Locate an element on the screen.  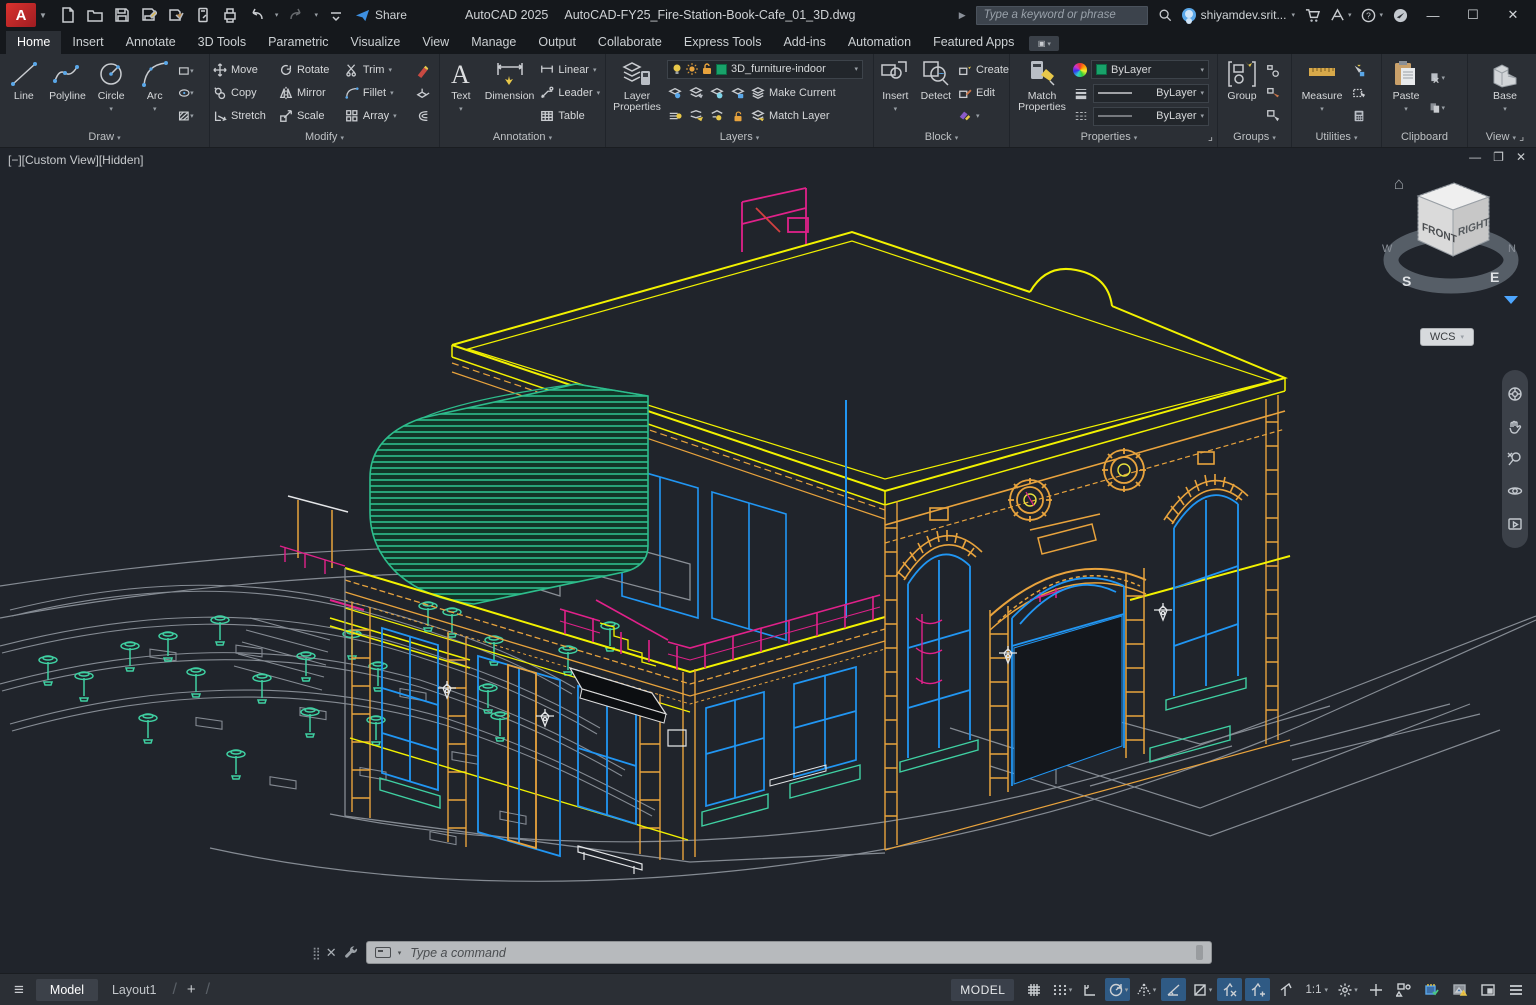
isolate-objects-icon is located at coordinates (1403, 989).